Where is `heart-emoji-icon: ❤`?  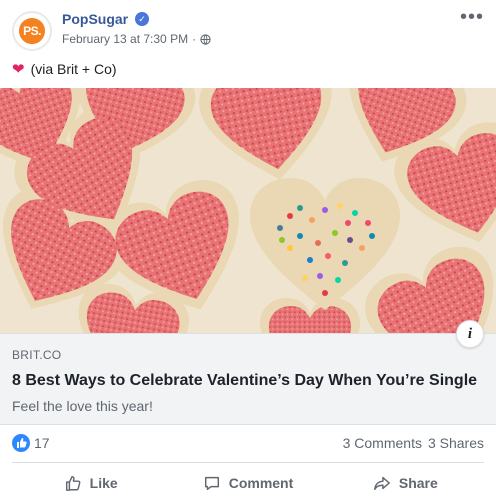
heart-emoji-icon: ❤ is located at coordinates (18, 69).